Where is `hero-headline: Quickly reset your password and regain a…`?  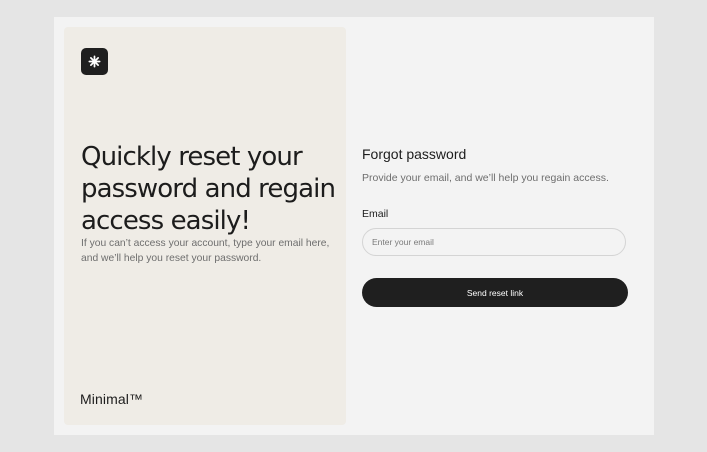 hero-headline: Quickly reset your password and regain a… is located at coordinates (208, 189).